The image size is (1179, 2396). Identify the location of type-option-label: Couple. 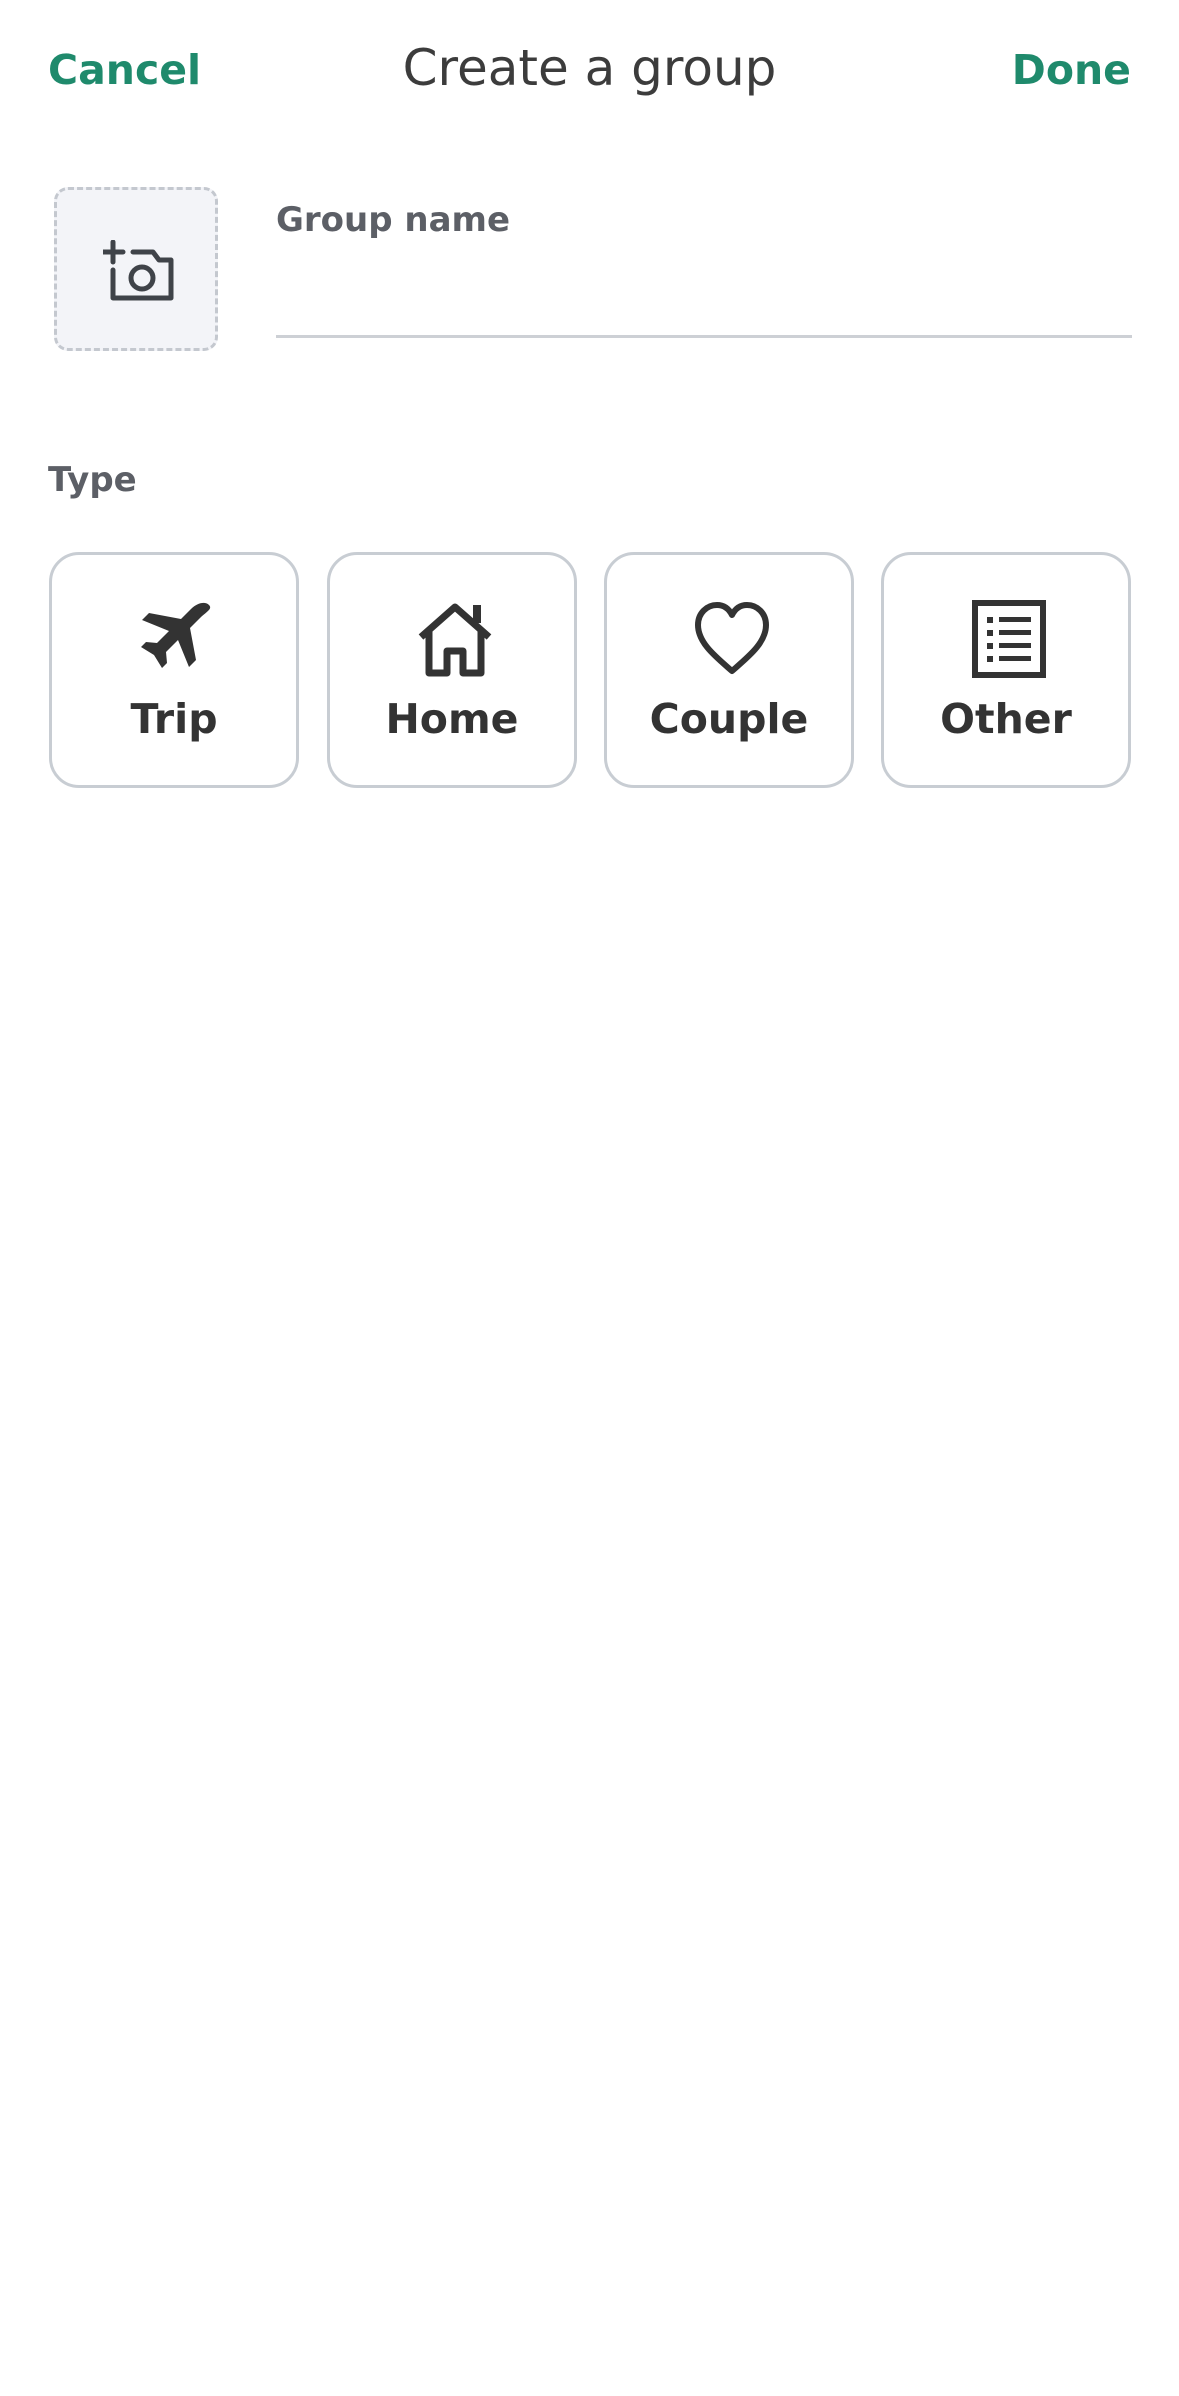
(729, 719).